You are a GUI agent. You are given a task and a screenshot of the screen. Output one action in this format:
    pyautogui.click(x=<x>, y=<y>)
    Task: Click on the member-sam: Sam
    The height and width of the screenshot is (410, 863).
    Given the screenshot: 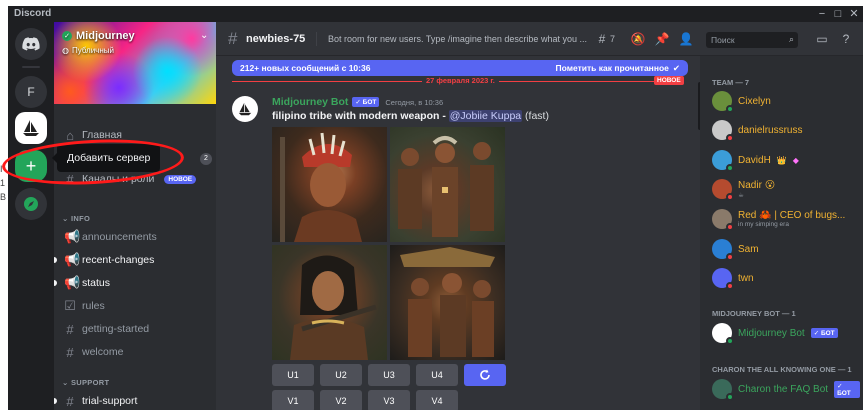 What is the action you would take?
    pyautogui.click(x=786, y=249)
    